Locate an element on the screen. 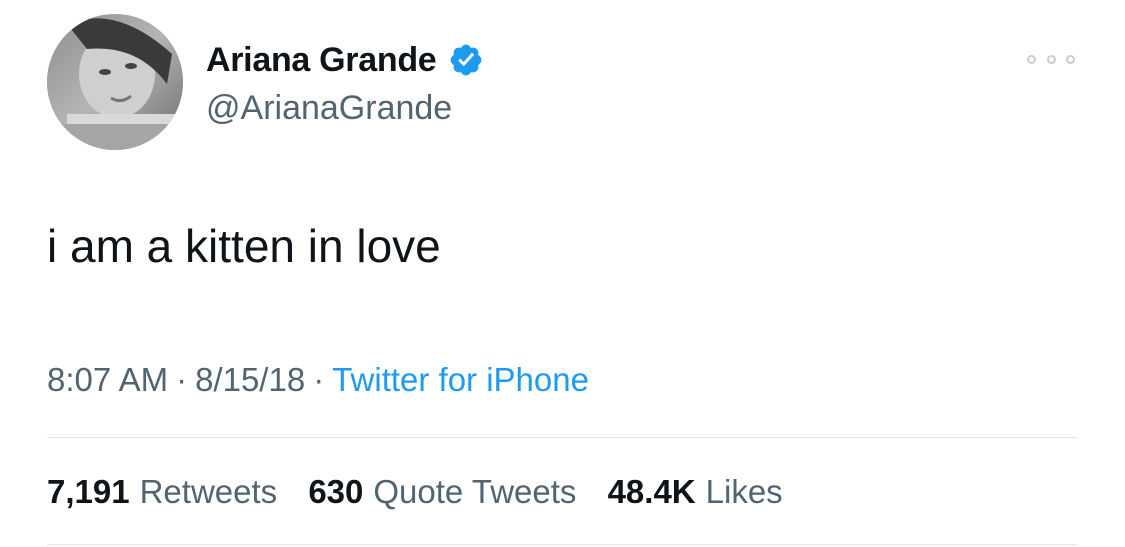 Image resolution: width=1125 pixels, height=547 pixels. quote-tweets-stat: 630 Quote Tweets is located at coordinates (442, 491).